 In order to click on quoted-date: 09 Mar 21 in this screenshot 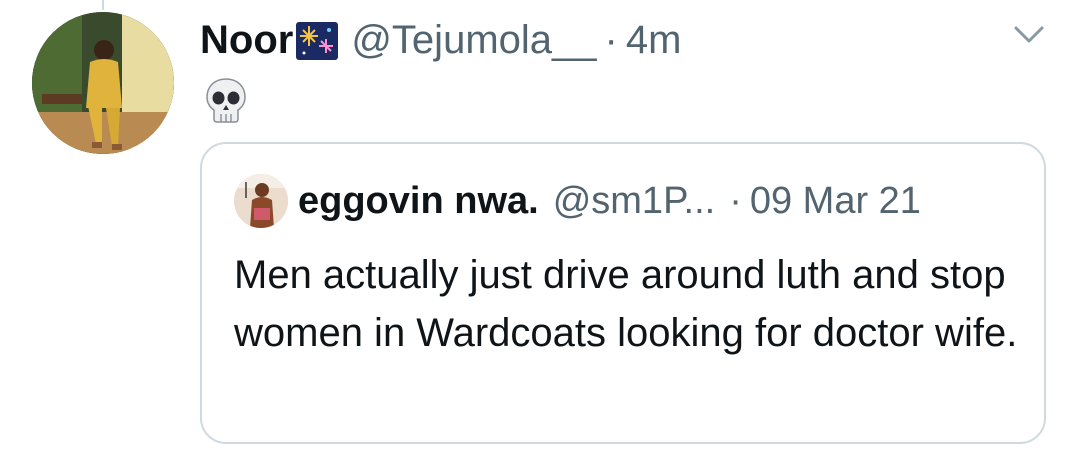, I will do `click(835, 201)`.